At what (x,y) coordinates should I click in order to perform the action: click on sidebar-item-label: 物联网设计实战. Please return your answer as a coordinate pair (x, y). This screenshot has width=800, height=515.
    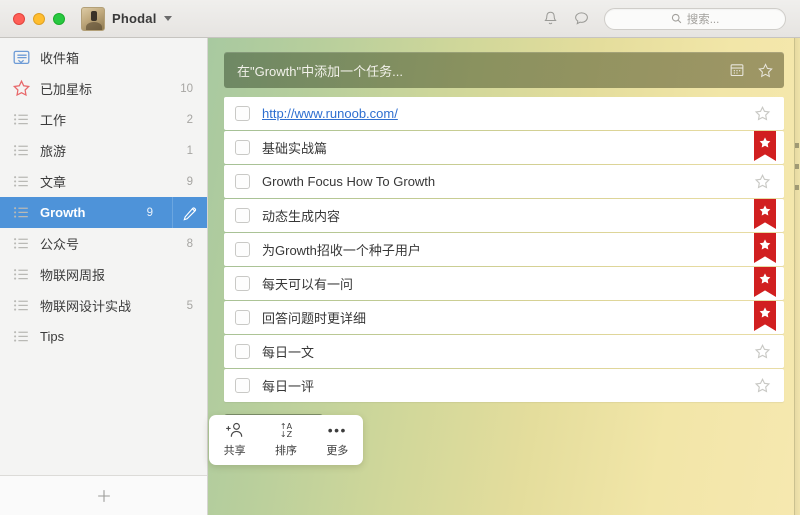
    Looking at the image, I should click on (86, 306).